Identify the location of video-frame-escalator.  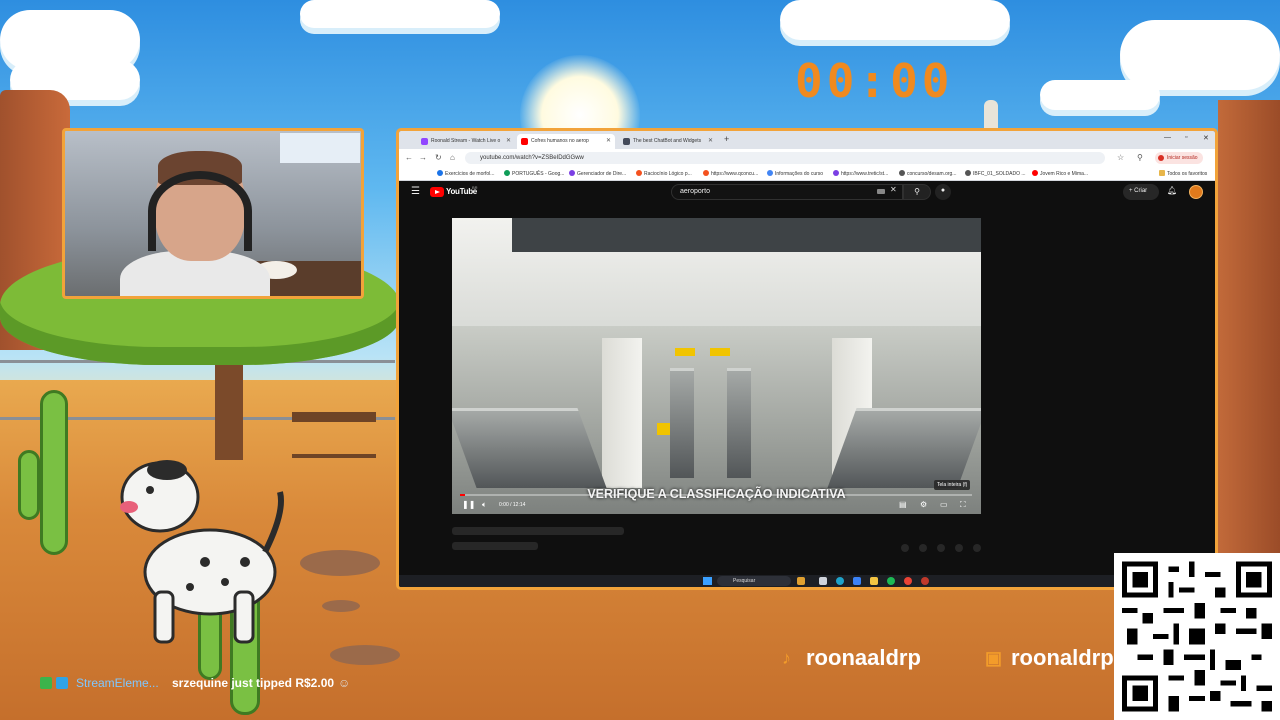
(682, 423).